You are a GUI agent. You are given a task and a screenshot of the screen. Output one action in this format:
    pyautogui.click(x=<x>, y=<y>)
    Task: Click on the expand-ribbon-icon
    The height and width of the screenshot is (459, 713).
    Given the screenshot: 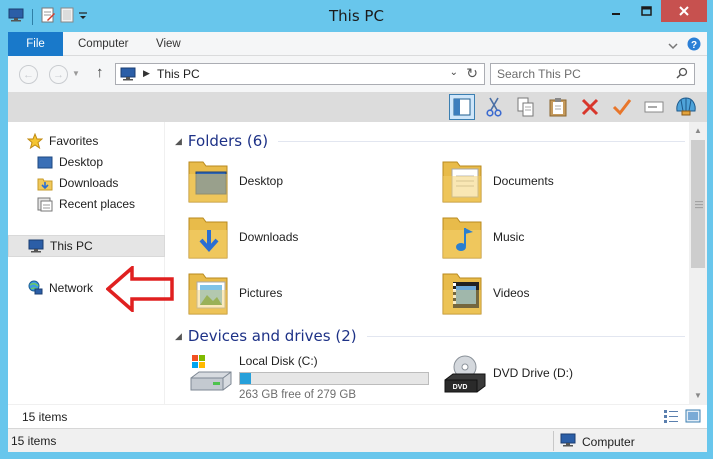 What is the action you would take?
    pyautogui.click(x=673, y=46)
    